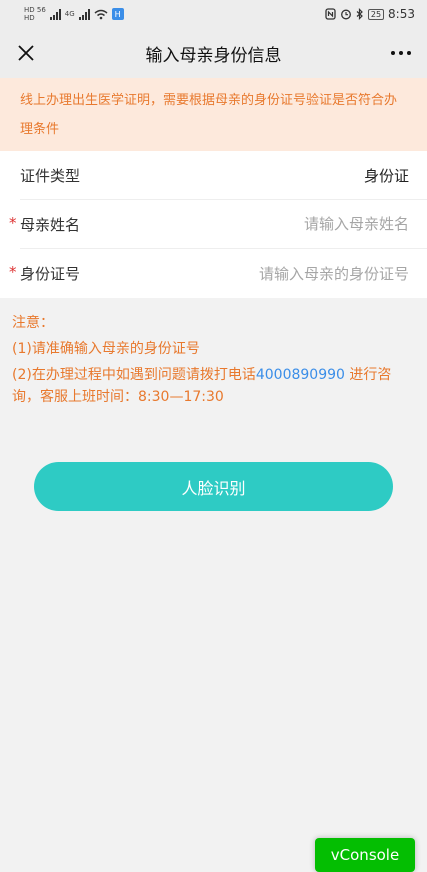  I want to click on more-icon, so click(401, 53).